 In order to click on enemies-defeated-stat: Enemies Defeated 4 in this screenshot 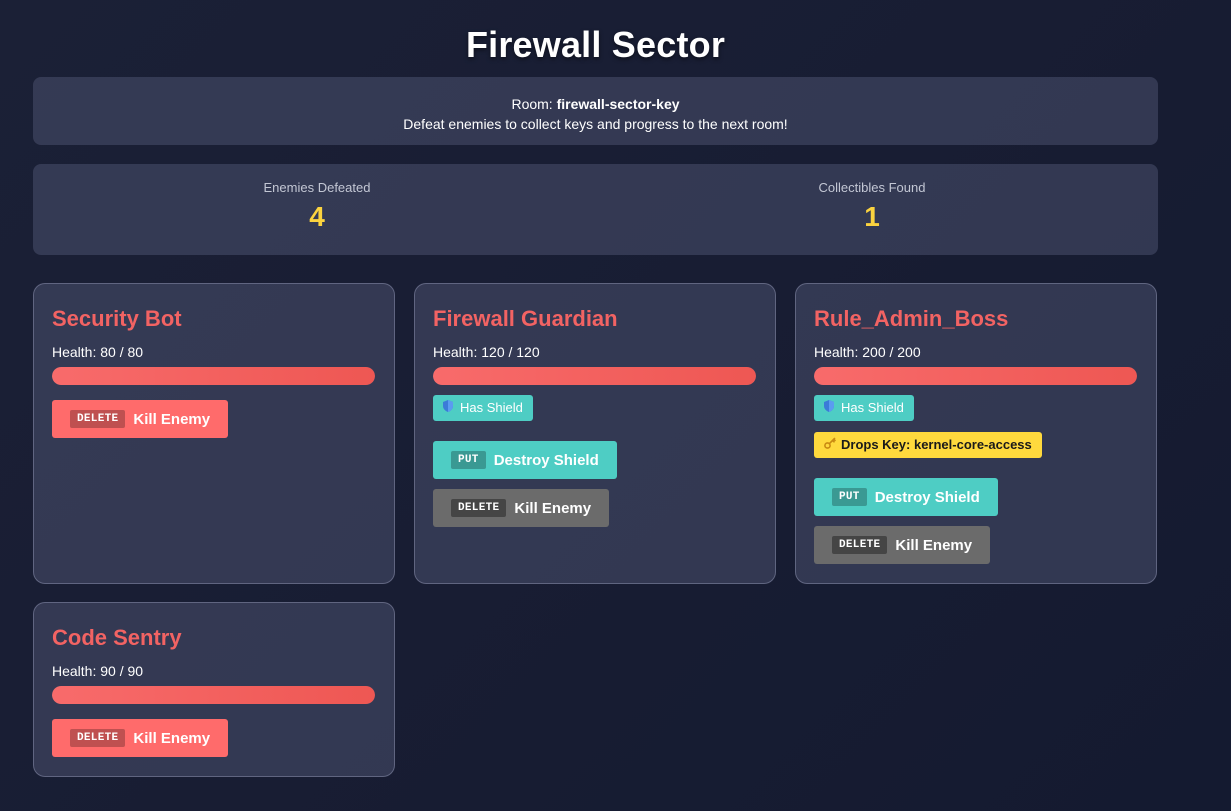, I will do `click(317, 206)`.